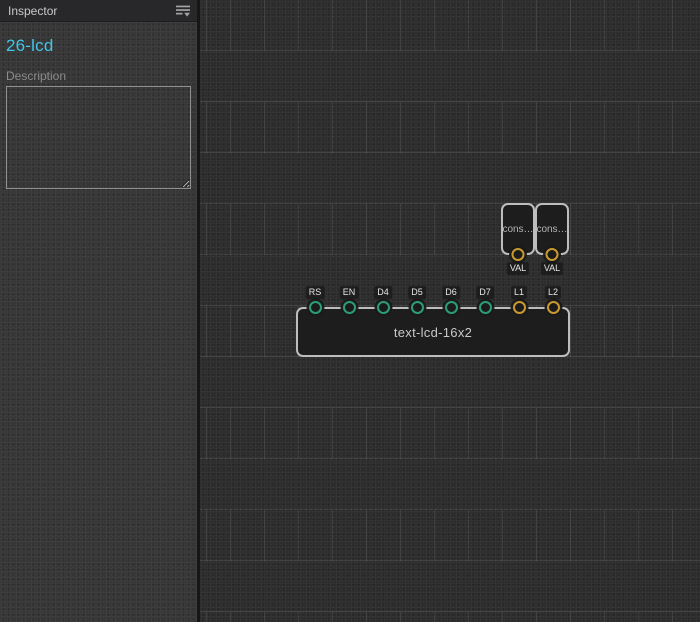 This screenshot has height=622, width=700. I want to click on port-lcd-en-label: EN, so click(349, 292).